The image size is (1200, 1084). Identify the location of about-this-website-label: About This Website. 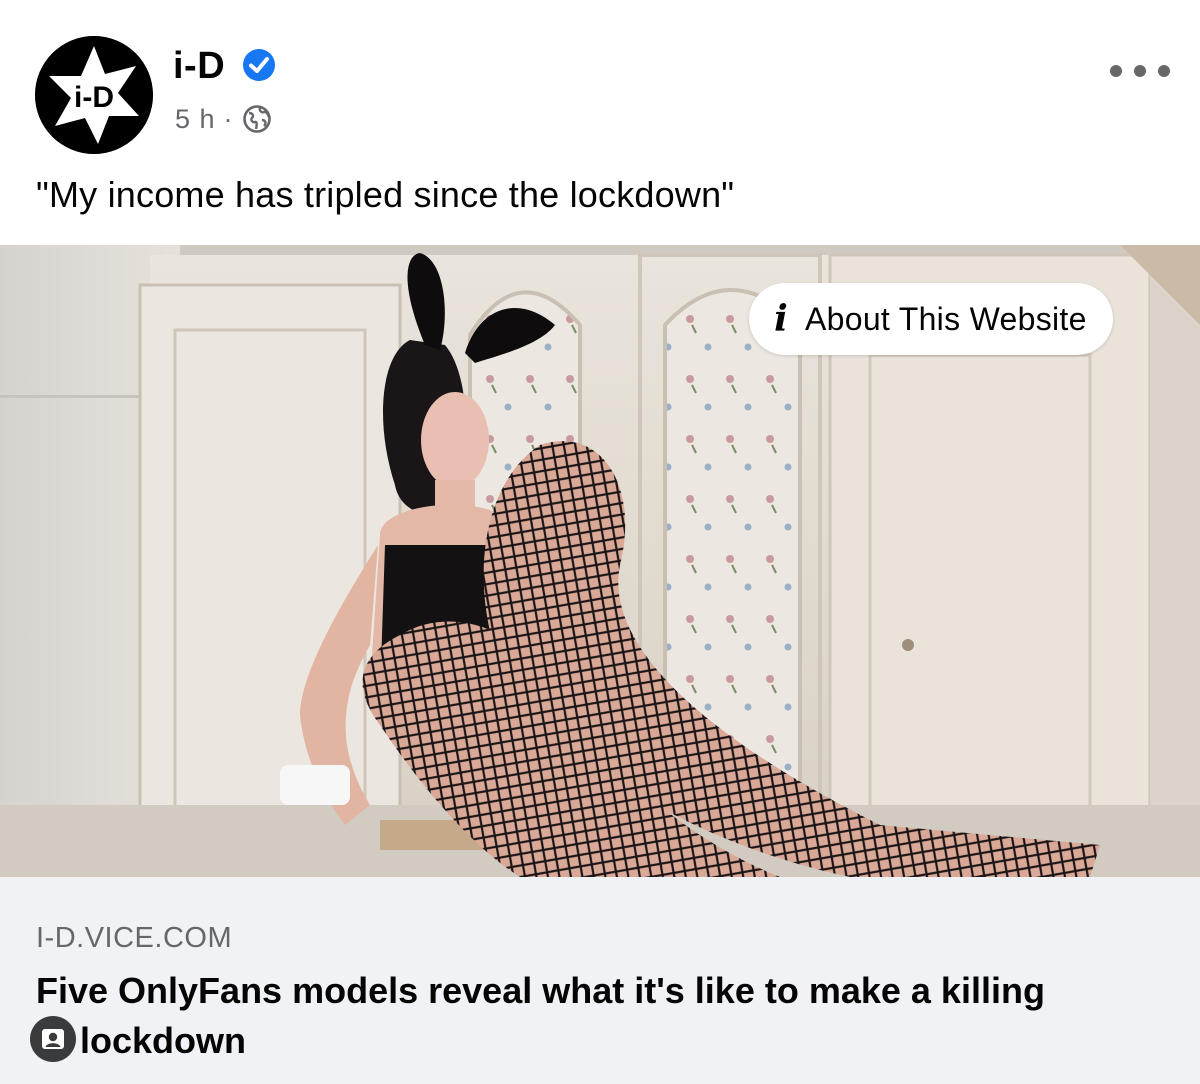
(946, 318).